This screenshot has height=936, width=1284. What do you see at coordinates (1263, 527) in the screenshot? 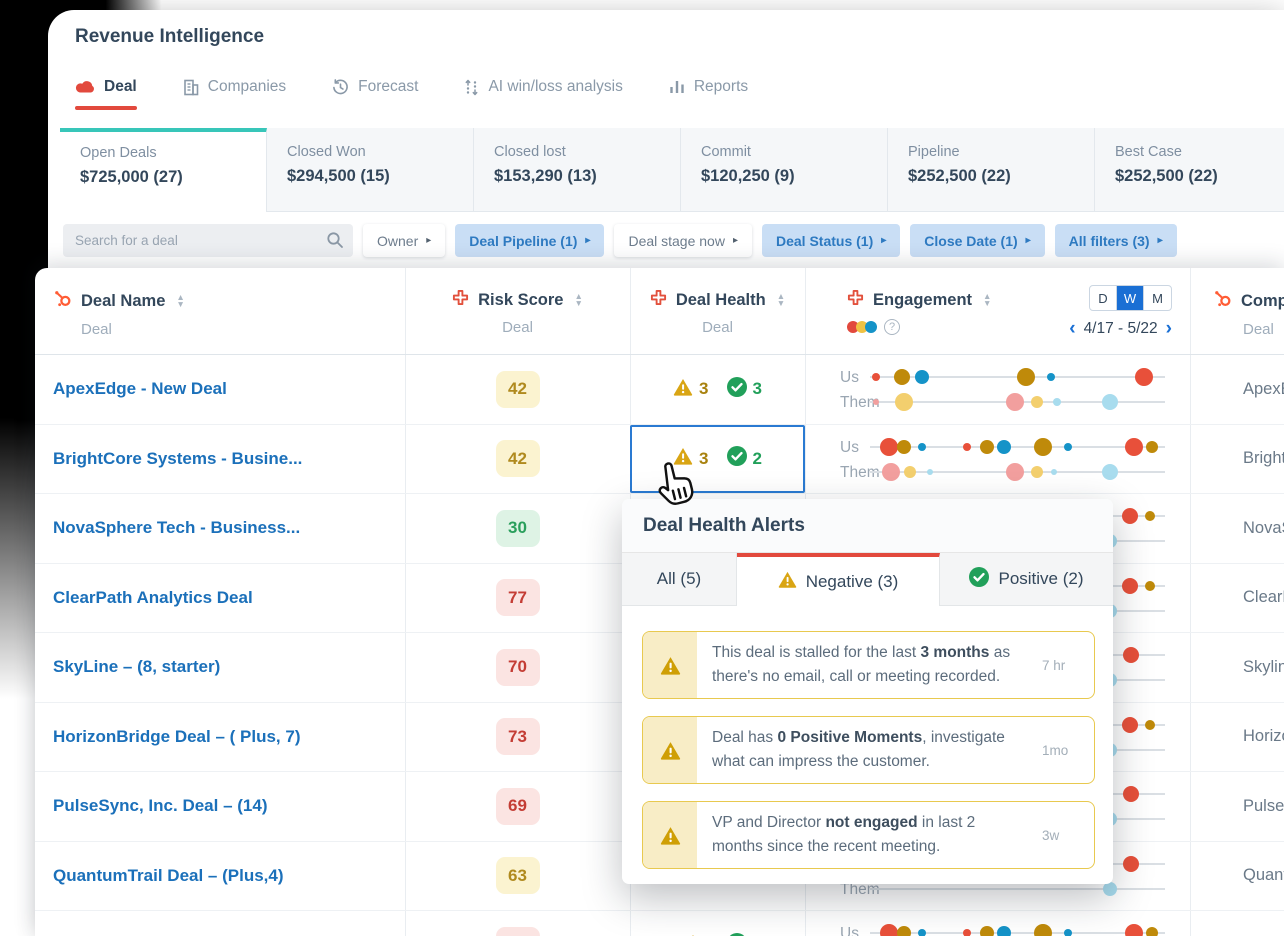
I see `company-cell: NovaSphe` at bounding box center [1263, 527].